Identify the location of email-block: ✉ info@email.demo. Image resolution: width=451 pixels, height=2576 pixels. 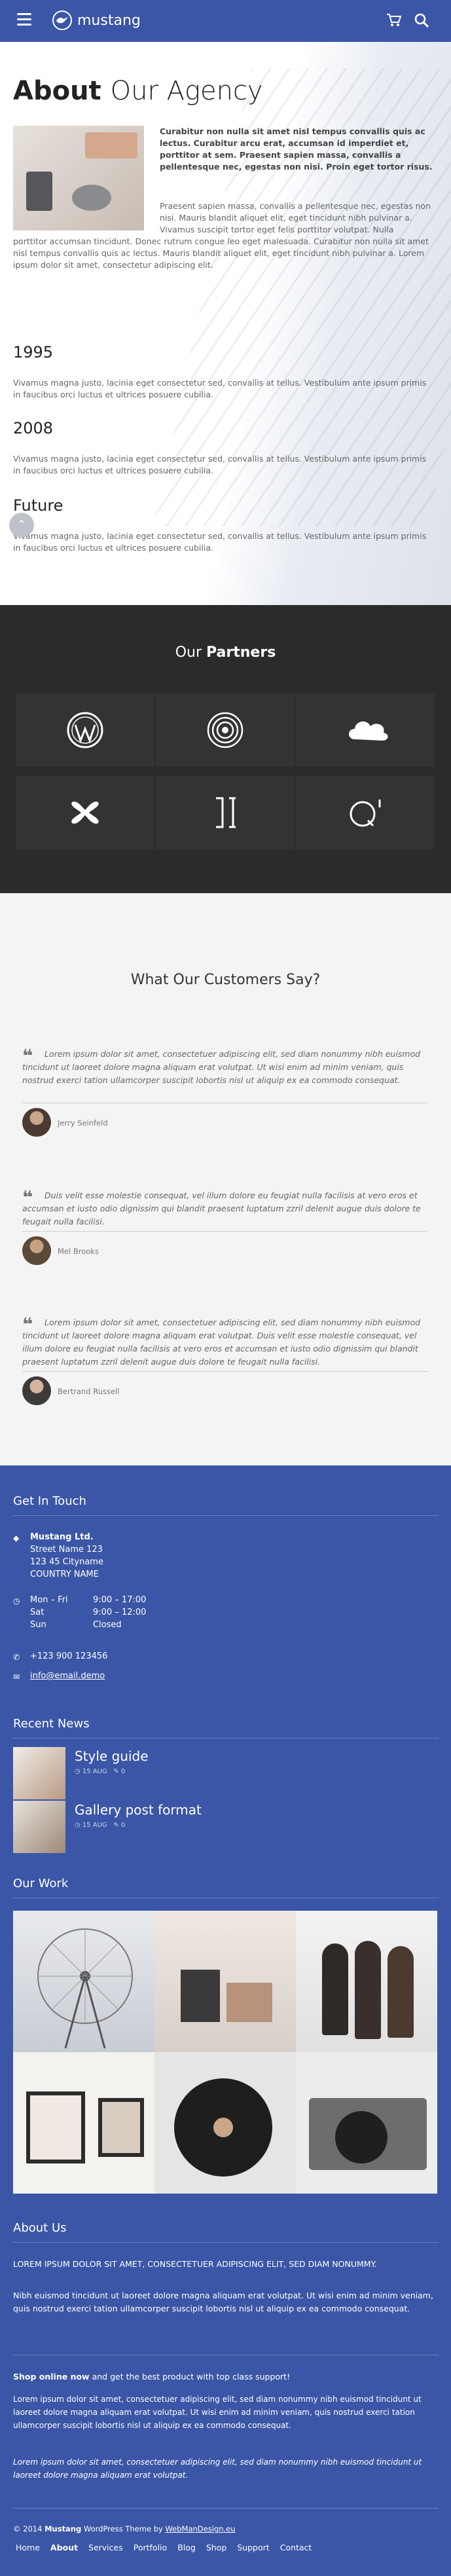
(111, 1676).